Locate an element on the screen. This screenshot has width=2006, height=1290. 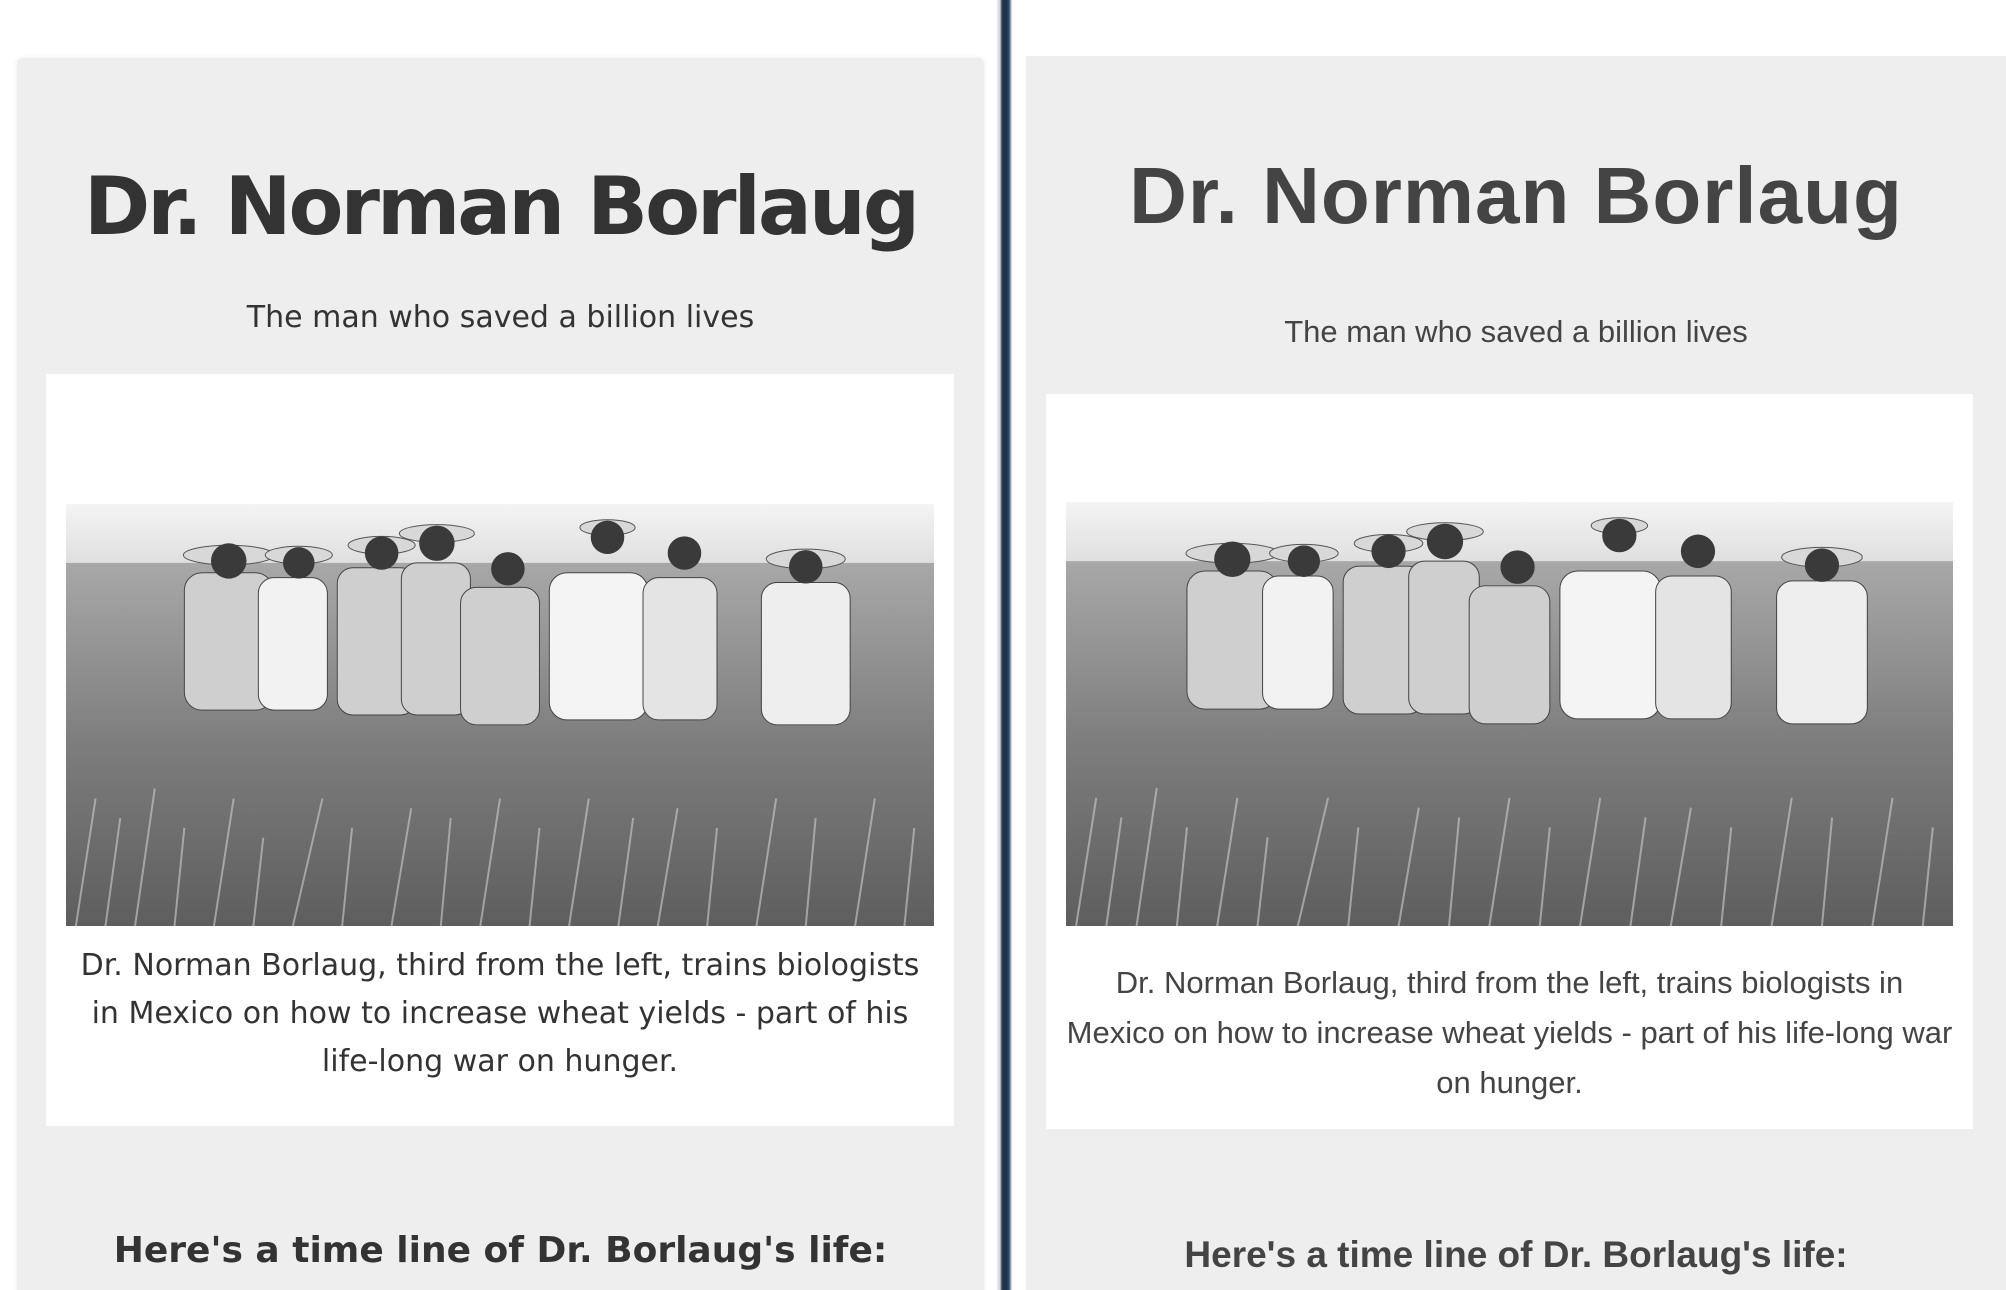
window-divider is located at coordinates (1004, 645).